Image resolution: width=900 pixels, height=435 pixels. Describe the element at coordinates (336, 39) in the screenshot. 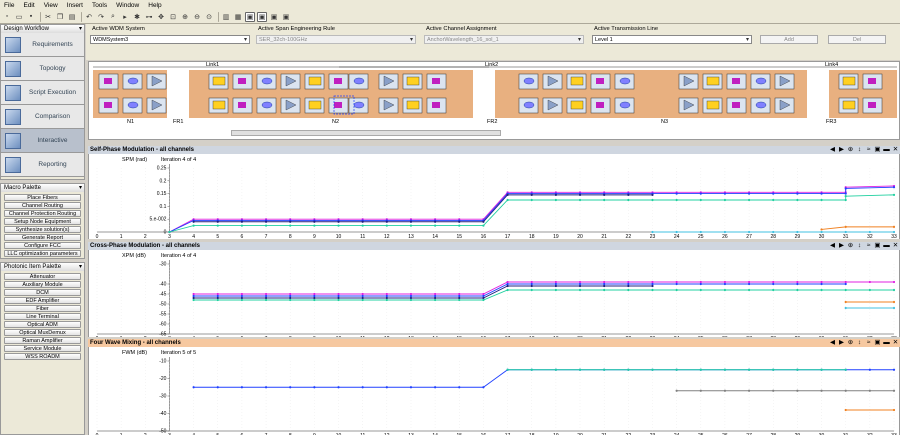

I see `span-select: SER_32ch-100GHz` at that location.